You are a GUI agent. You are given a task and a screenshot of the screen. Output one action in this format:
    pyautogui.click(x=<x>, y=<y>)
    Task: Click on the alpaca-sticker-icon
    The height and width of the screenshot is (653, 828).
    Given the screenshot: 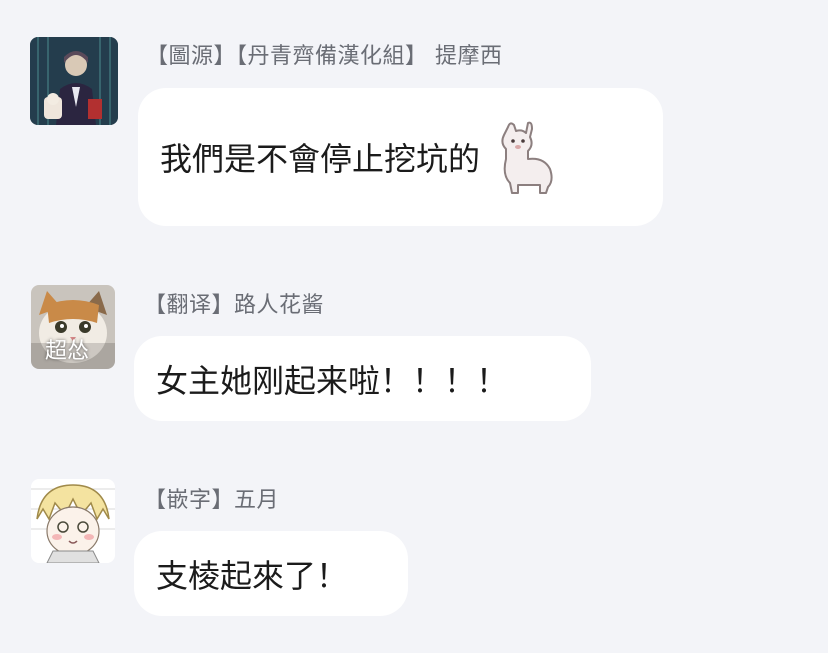 What is the action you would take?
    pyautogui.click(x=527, y=157)
    